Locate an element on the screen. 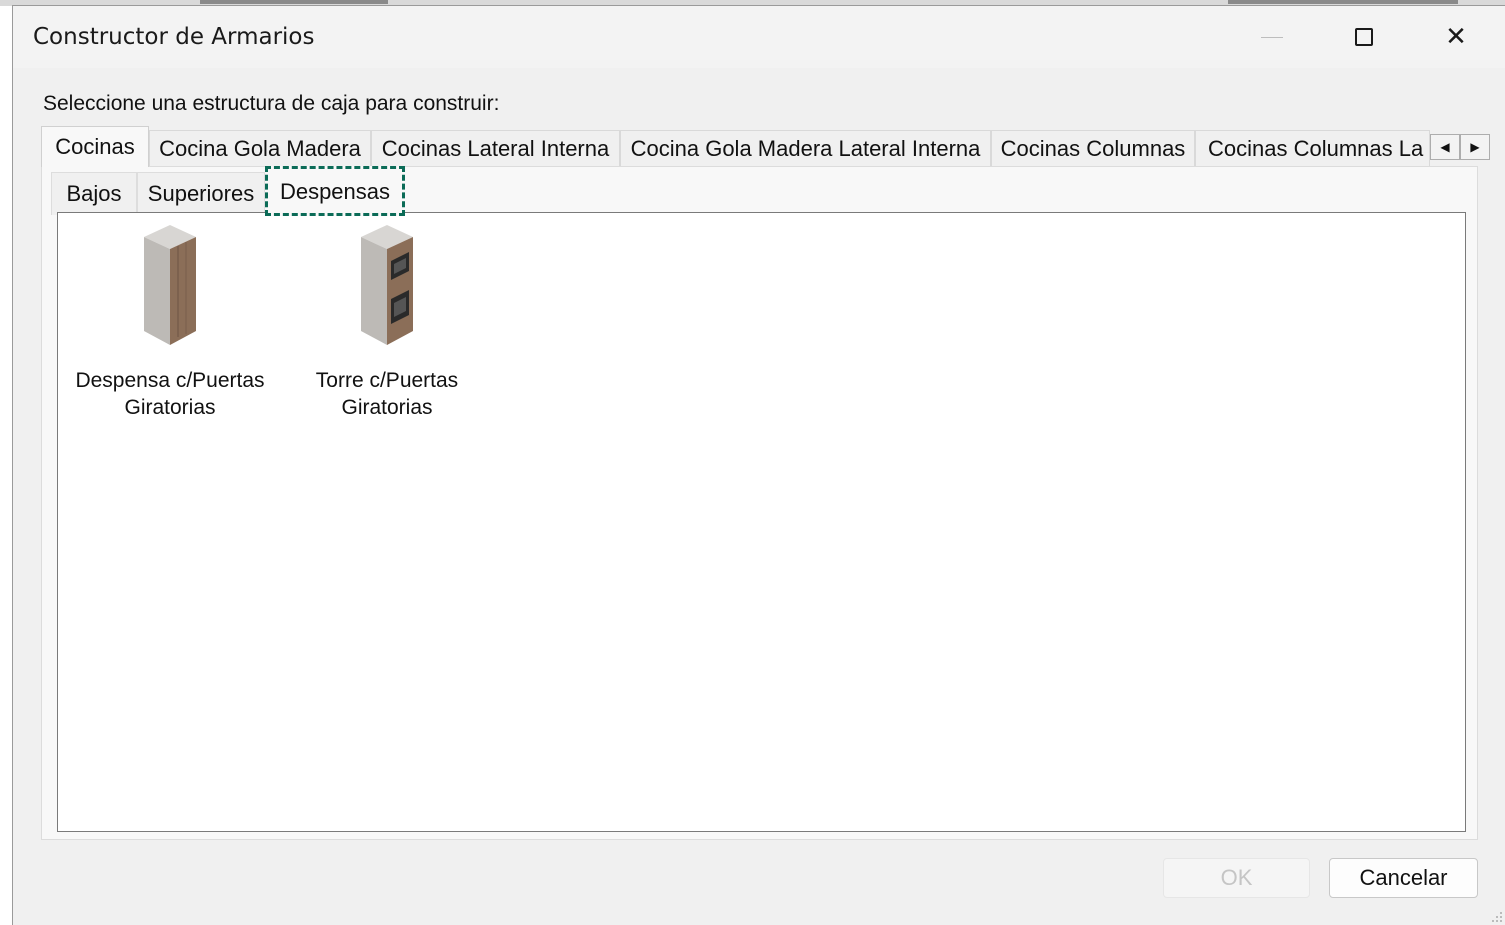  list-item-torre: Torre c/Puertas Giratorias is located at coordinates (387, 321).